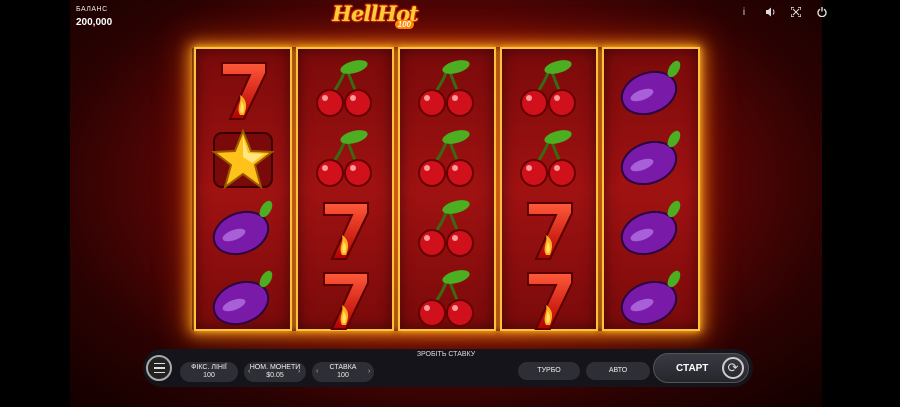  What do you see at coordinates (692, 368) in the screenshot?
I see `start-label: СТАРТ` at bounding box center [692, 368].